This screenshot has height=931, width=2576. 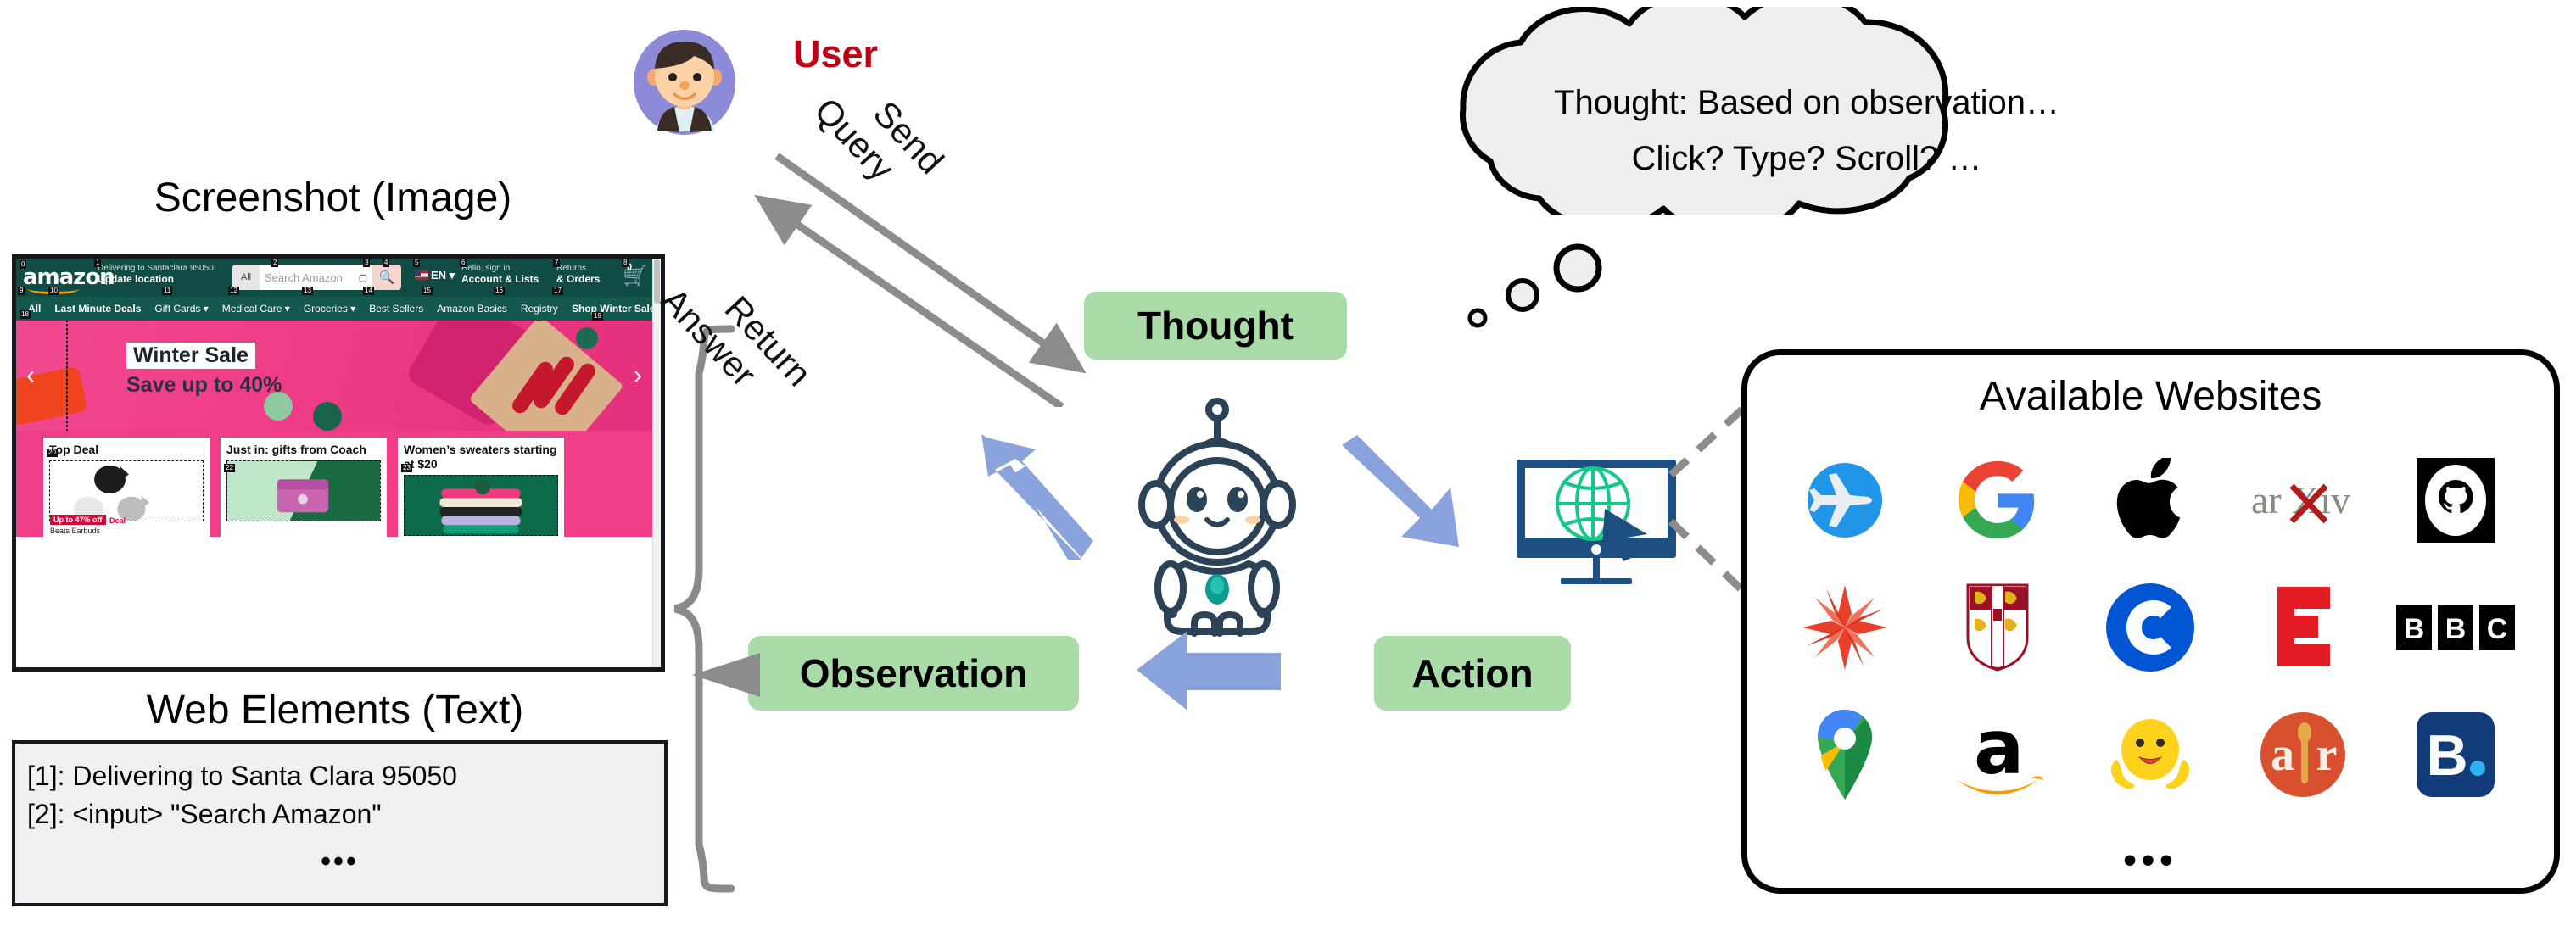 I want to click on delivery-small: Delivering to Santaclara 95050, so click(x=156, y=268).